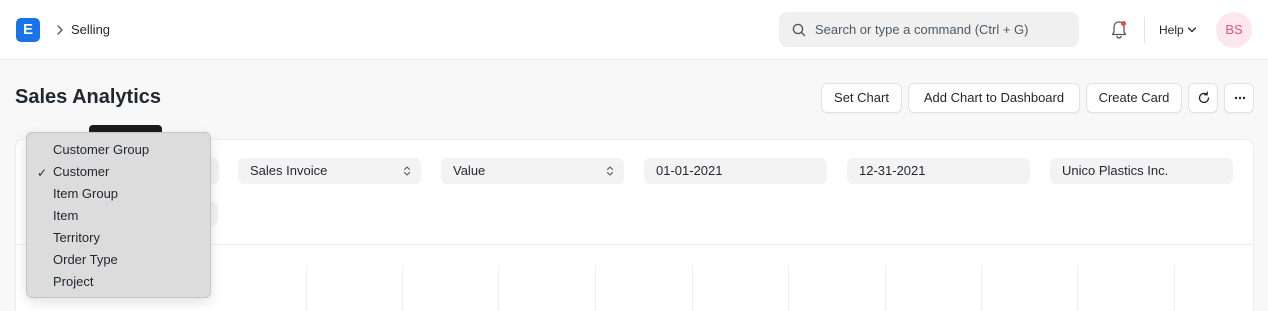 Image resolution: width=1268 pixels, height=311 pixels. I want to click on more-icon, so click(1240, 98).